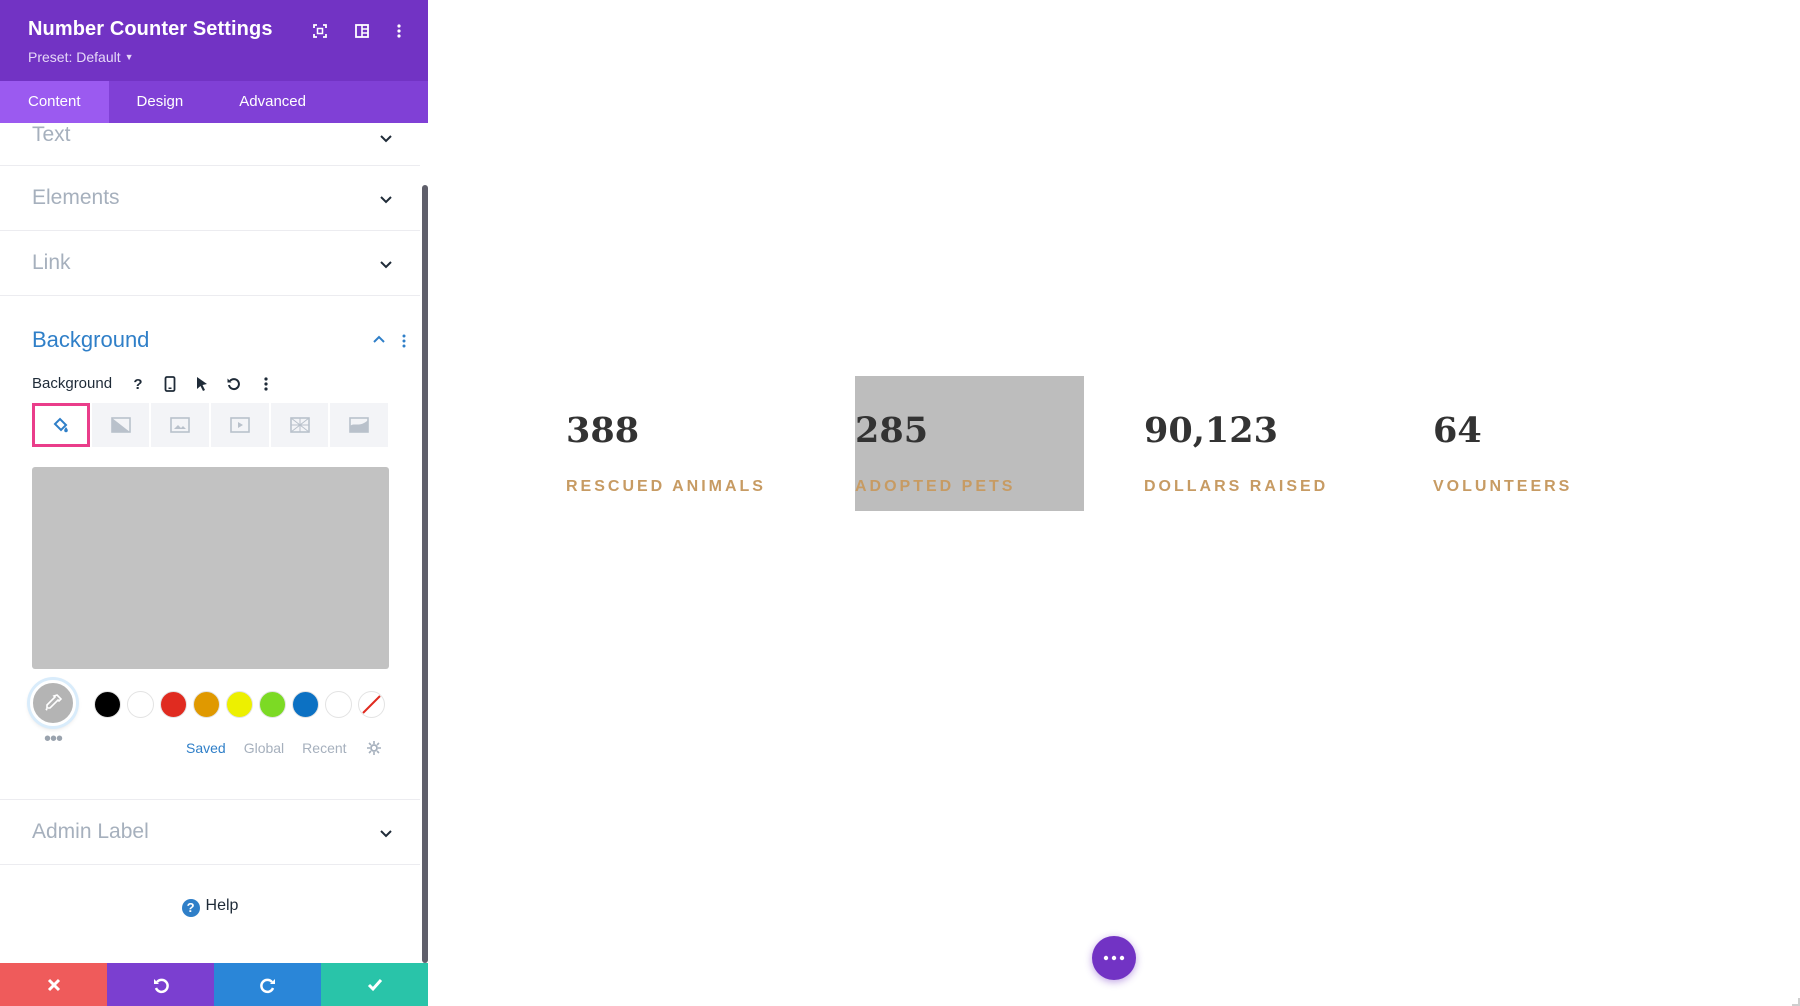 This screenshot has width=1800, height=1006. What do you see at coordinates (72, 383) in the screenshot?
I see `background-field-label: Background` at bounding box center [72, 383].